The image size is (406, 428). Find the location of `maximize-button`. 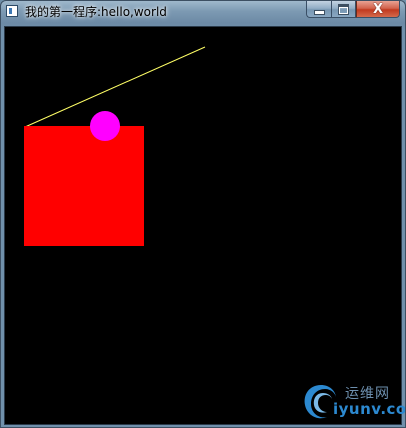

maximize-button is located at coordinates (343, 9).